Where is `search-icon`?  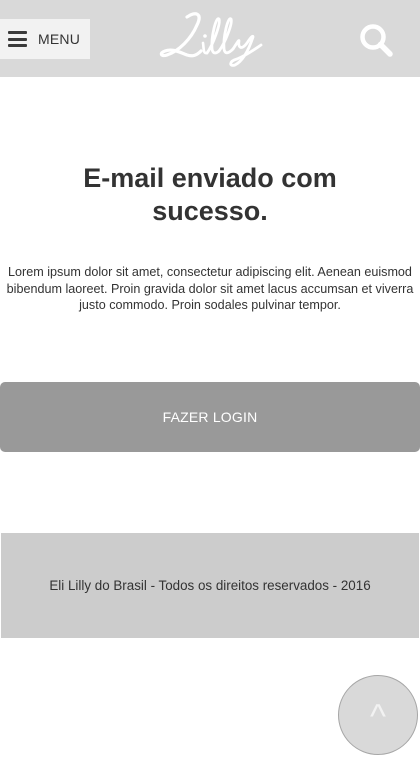
search-icon is located at coordinates (376, 40).